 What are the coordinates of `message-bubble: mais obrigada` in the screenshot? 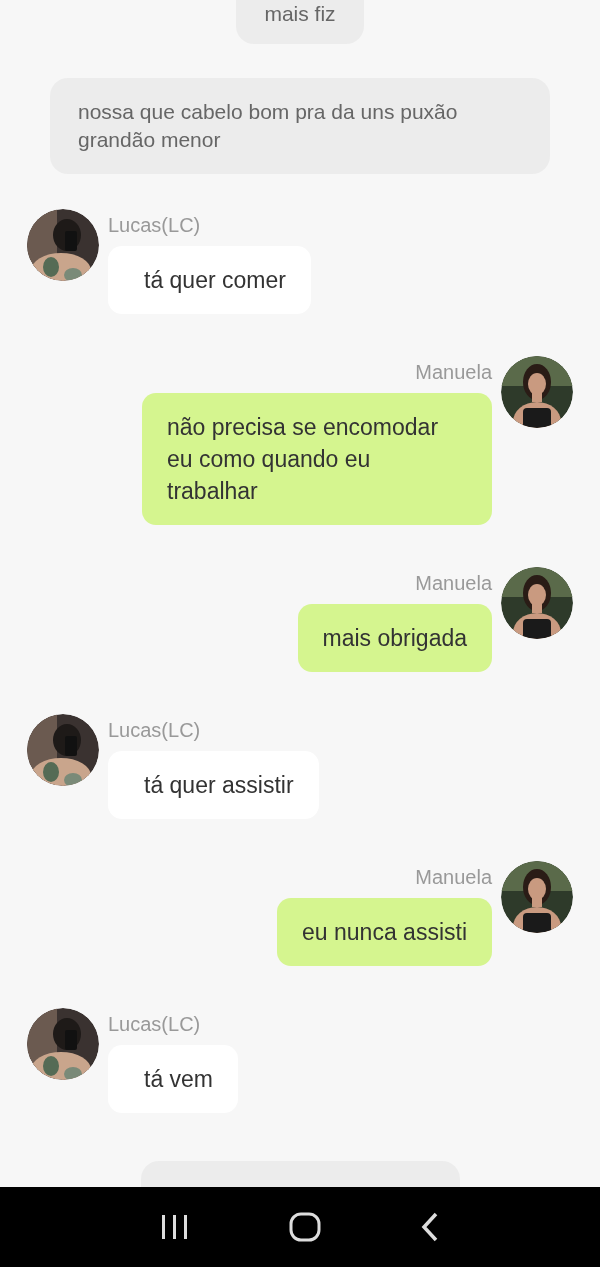 It's located at (394, 638).